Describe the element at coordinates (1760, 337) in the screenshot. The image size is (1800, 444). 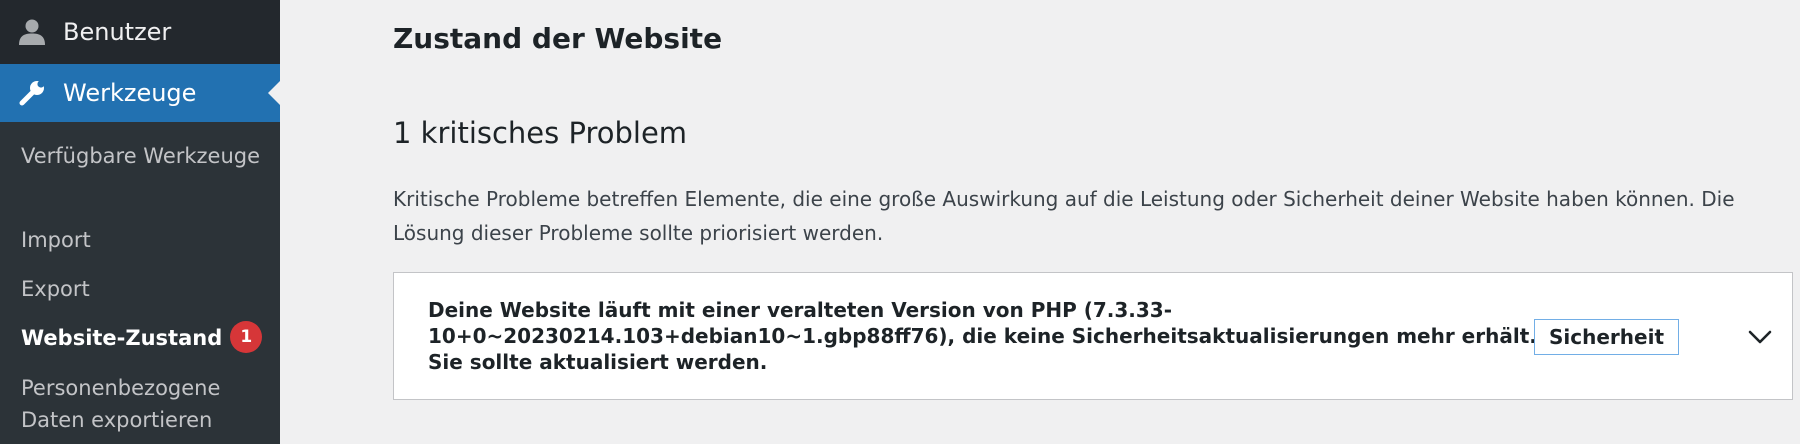
I see `chevron-down-icon` at that location.